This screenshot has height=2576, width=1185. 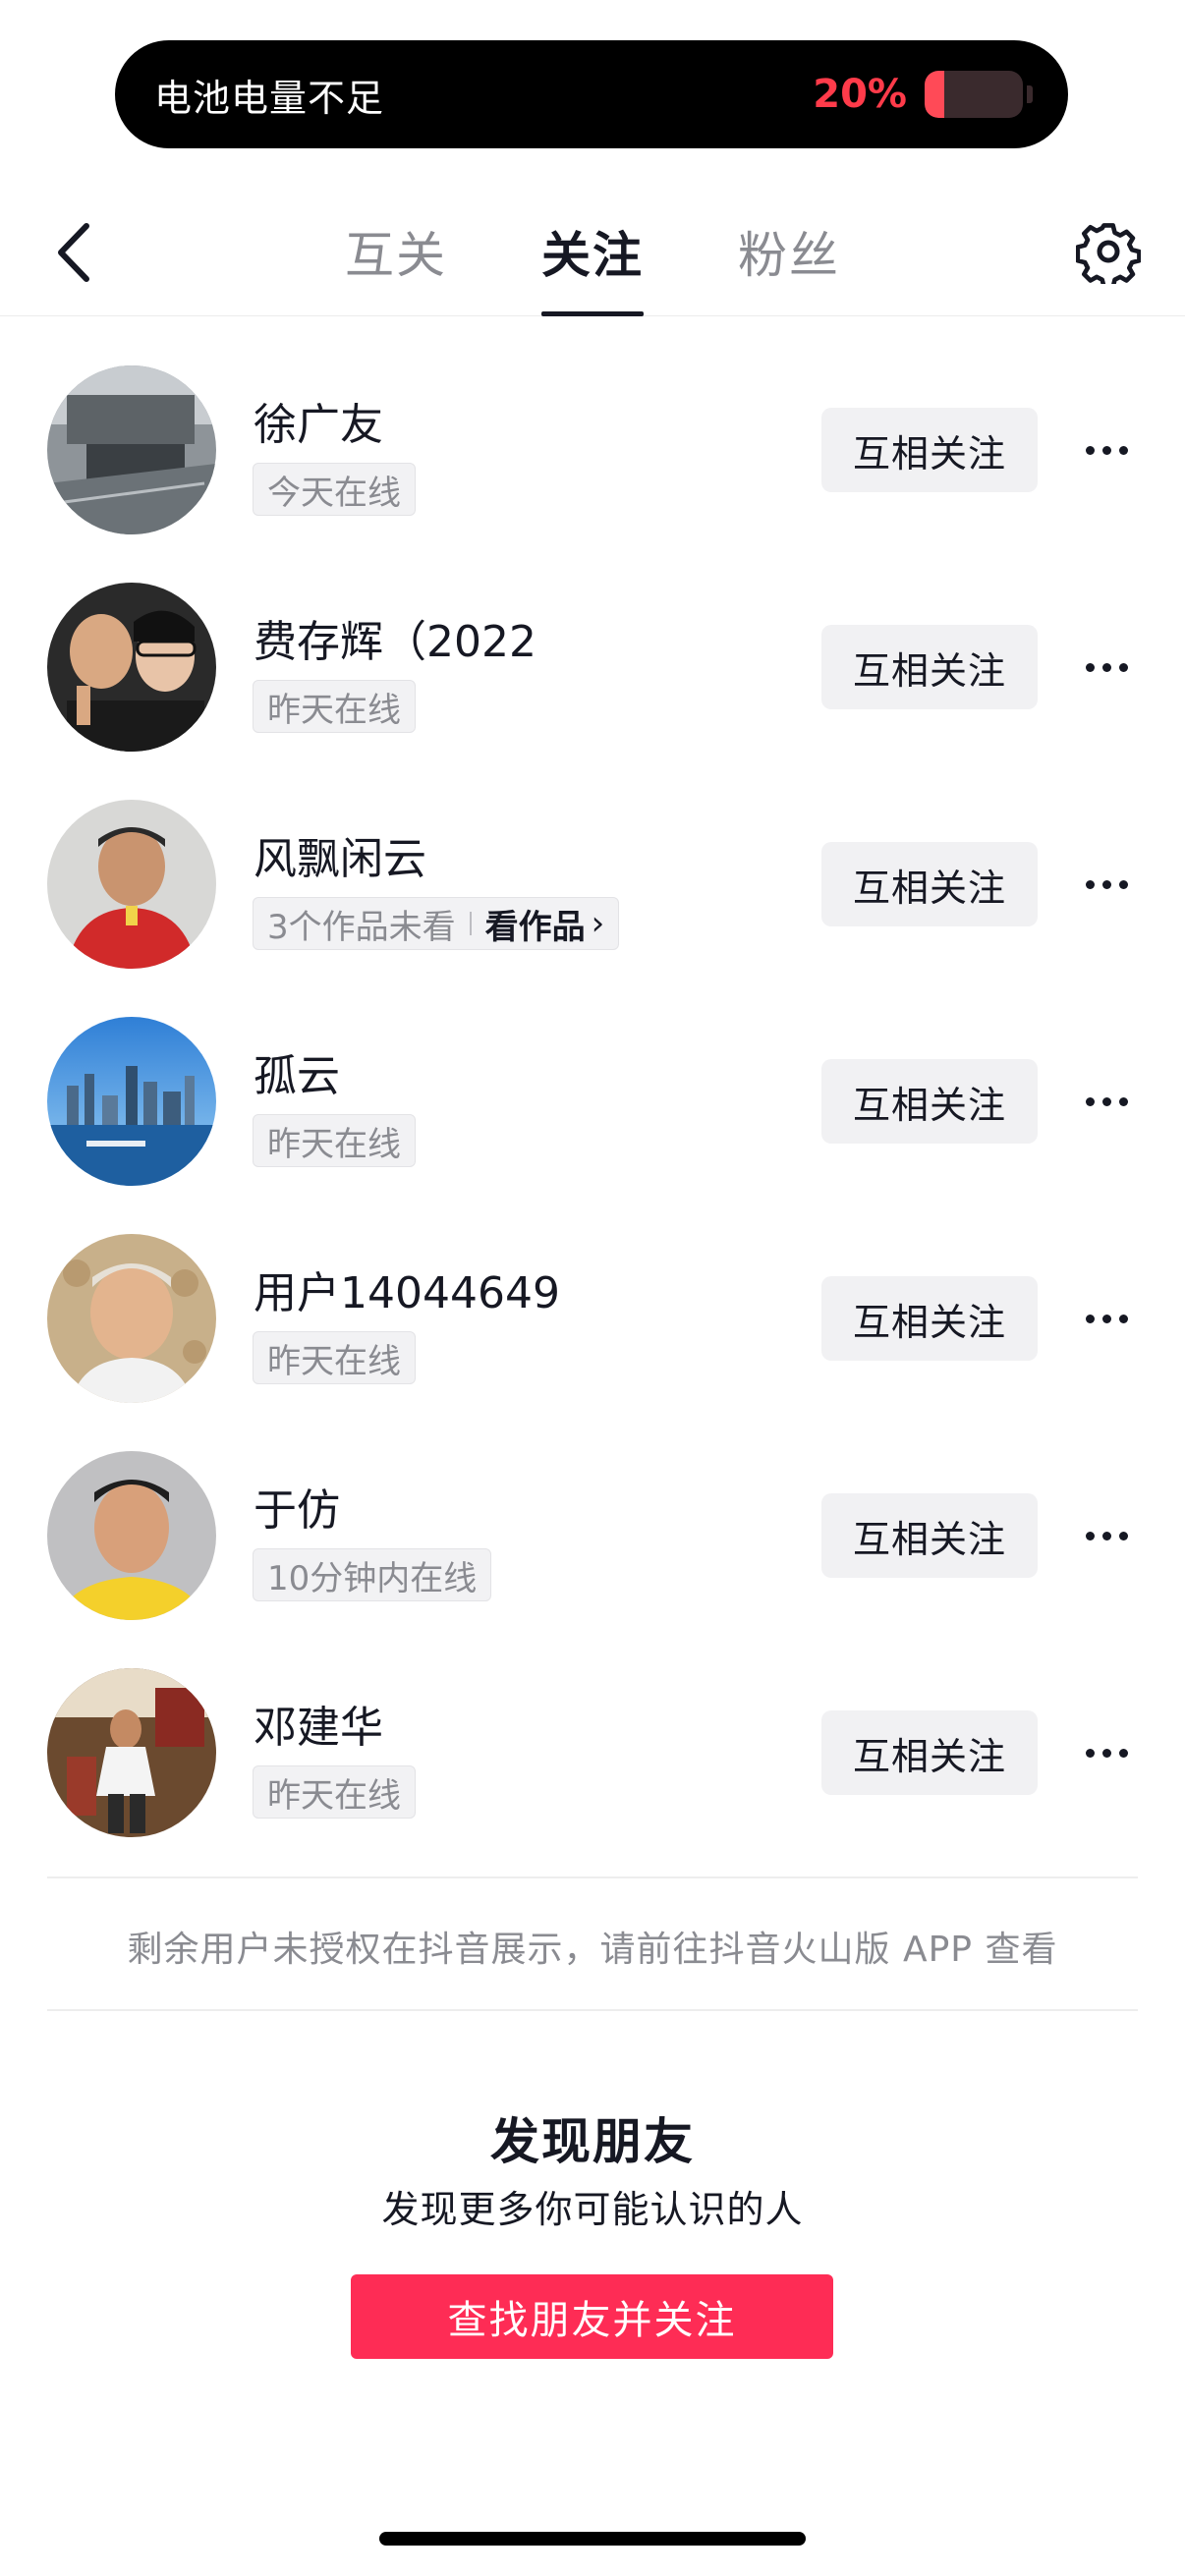 I want to click on user-name: 于仿, so click(x=297, y=1506).